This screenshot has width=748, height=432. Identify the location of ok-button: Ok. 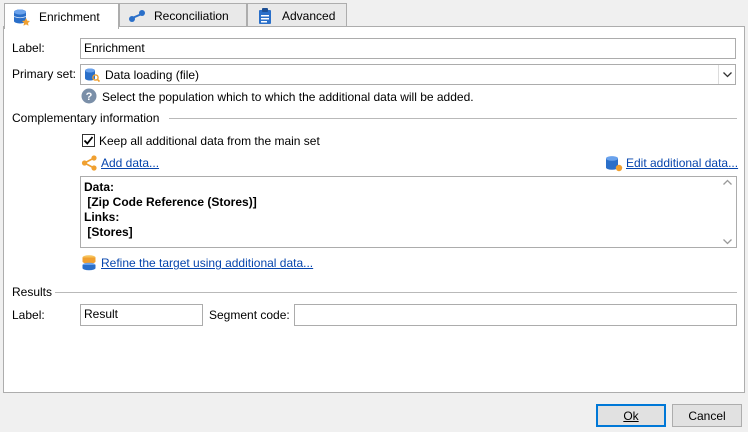
(631, 415).